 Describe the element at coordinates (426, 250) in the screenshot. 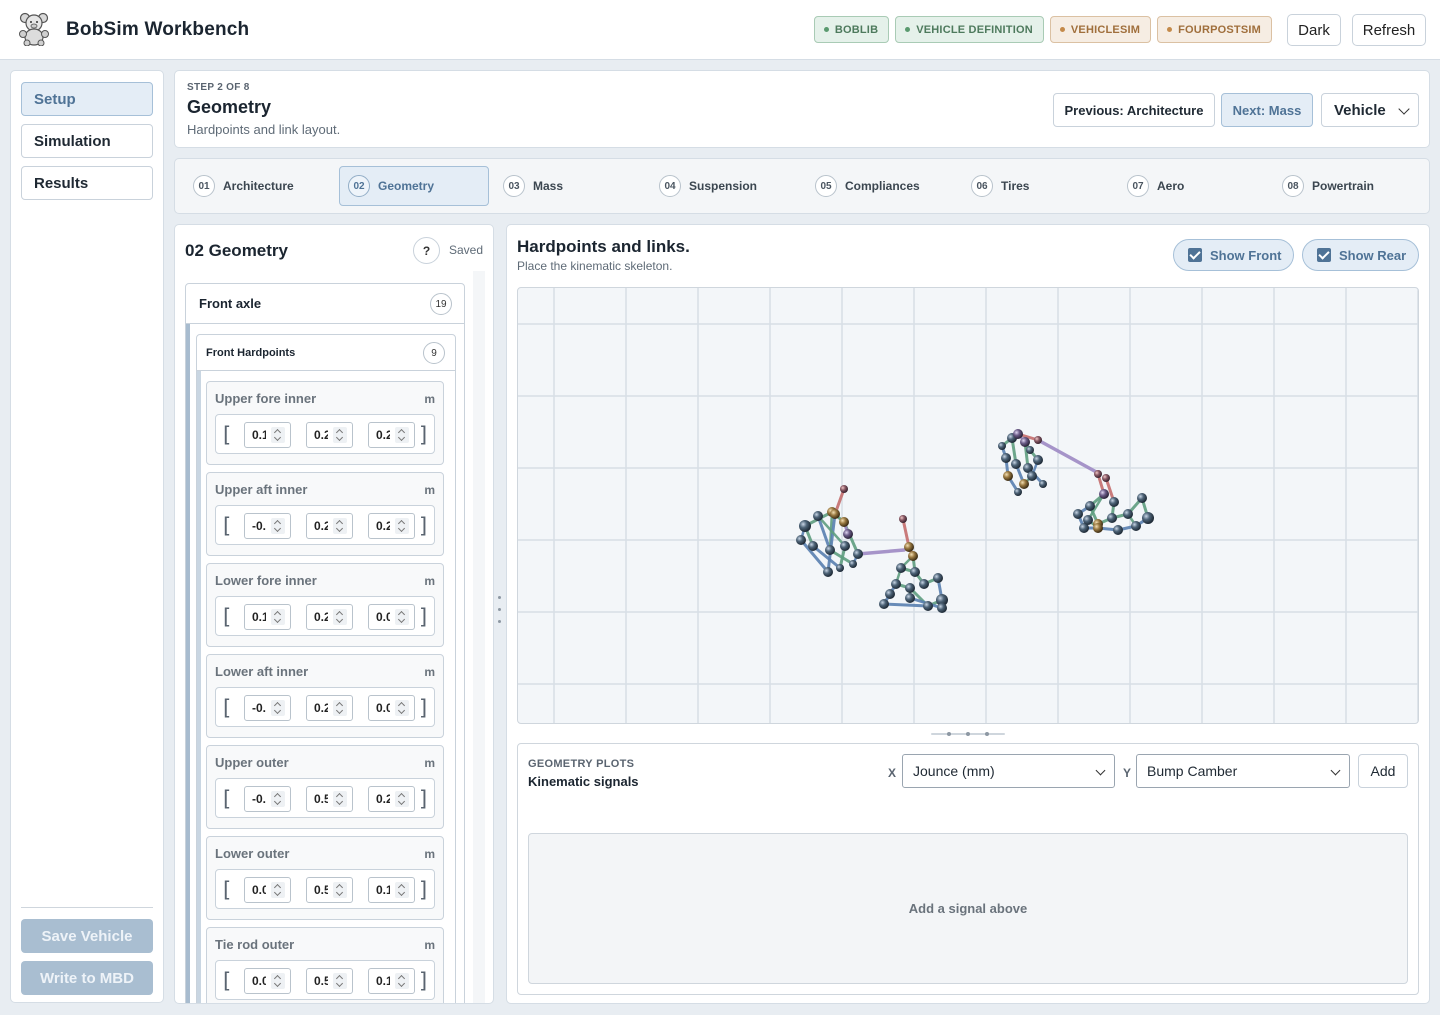

I see `help-button: ?` at that location.